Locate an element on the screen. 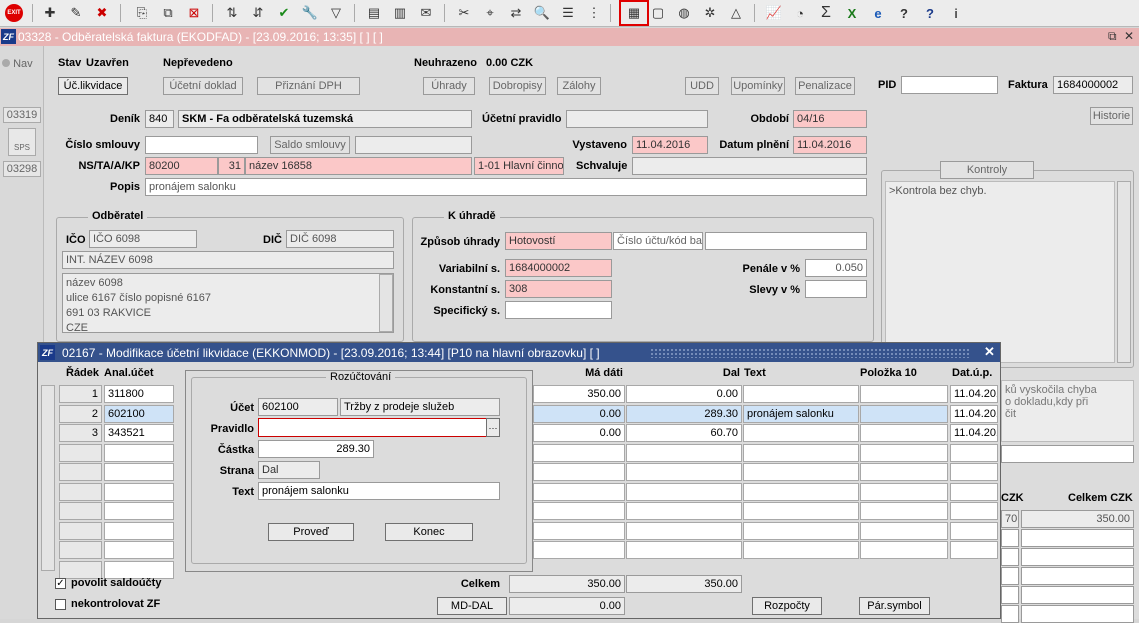 This screenshot has height=623, width=1139. udd-button: UDD is located at coordinates (702, 86).